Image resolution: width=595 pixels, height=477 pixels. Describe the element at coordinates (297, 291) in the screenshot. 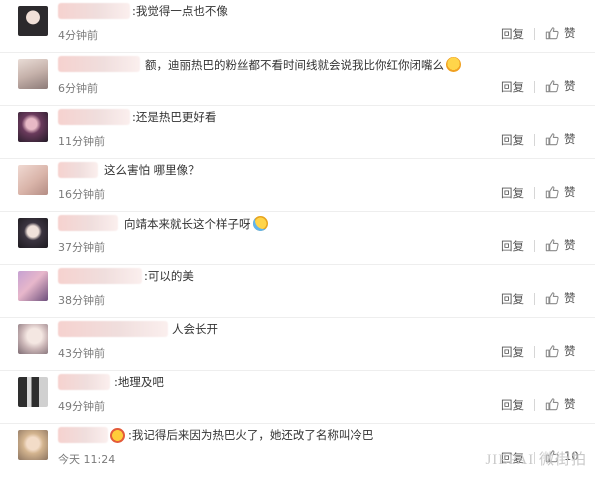

I see `comment-item: :可以的美 38分钟前 回复 赞` at that location.